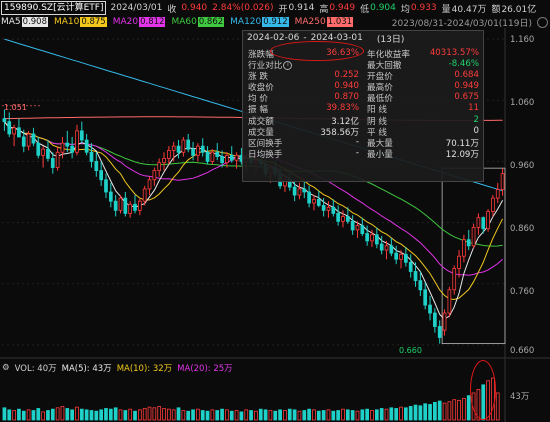 The width and height of the screenshot is (550, 422). I want to click on settings-small-icon: ⚙, so click(6, 368).